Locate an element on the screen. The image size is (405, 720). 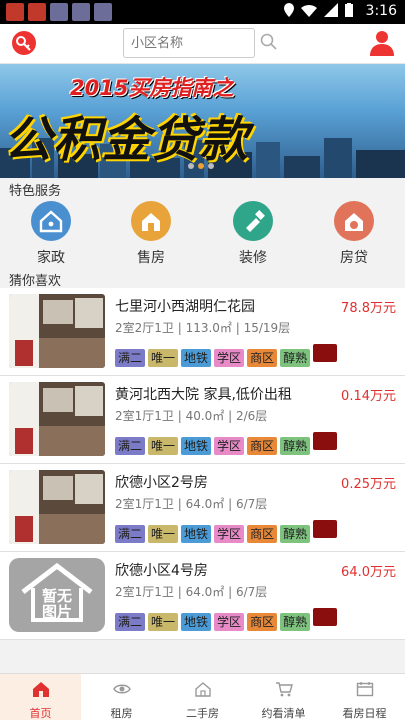
tab-label: 首页 is located at coordinates (40, 713).